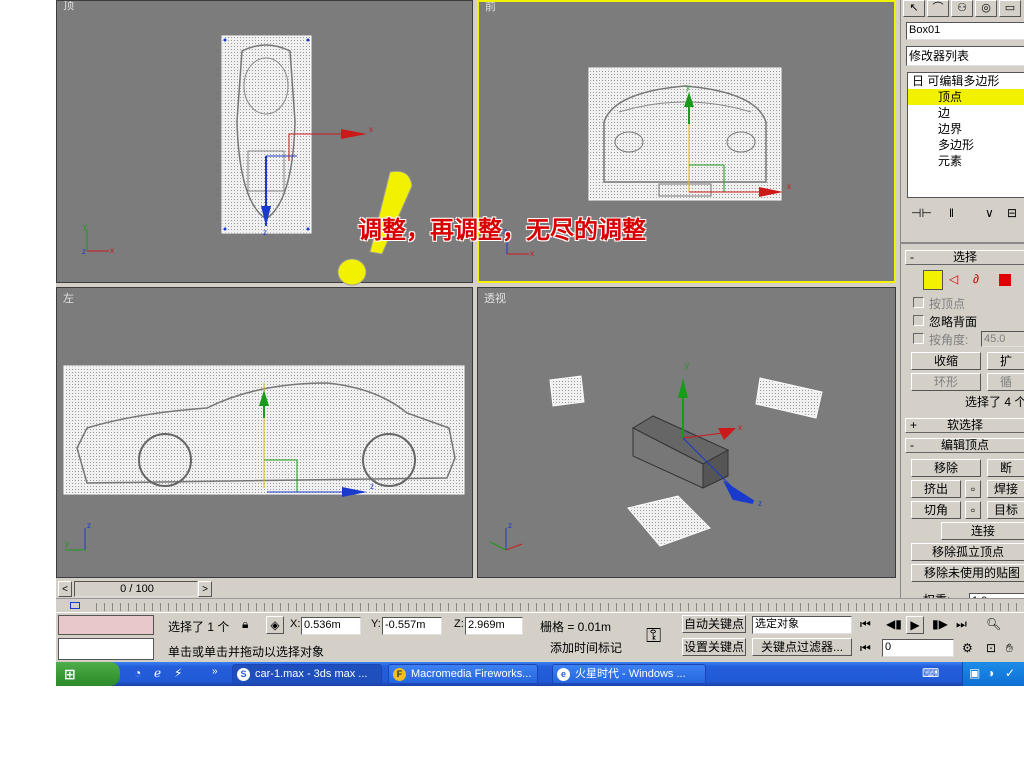 The height and width of the screenshot is (768, 1024). I want to click on start-button: ⊞, so click(88, 674).